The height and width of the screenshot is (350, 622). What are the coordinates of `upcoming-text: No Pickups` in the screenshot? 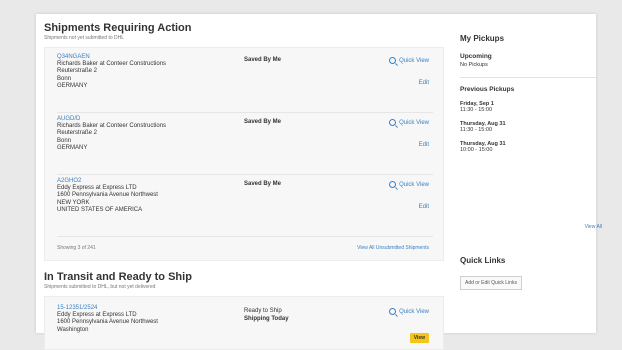 It's located at (474, 65).